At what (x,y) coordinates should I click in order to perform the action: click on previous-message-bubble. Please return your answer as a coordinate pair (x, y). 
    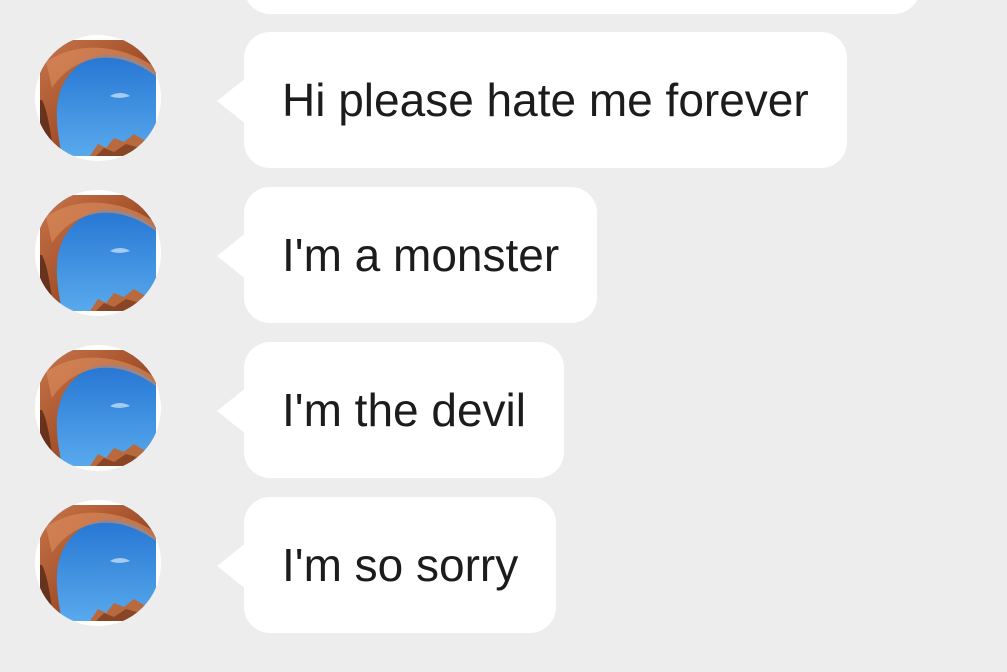
    Looking at the image, I should click on (582, 7).